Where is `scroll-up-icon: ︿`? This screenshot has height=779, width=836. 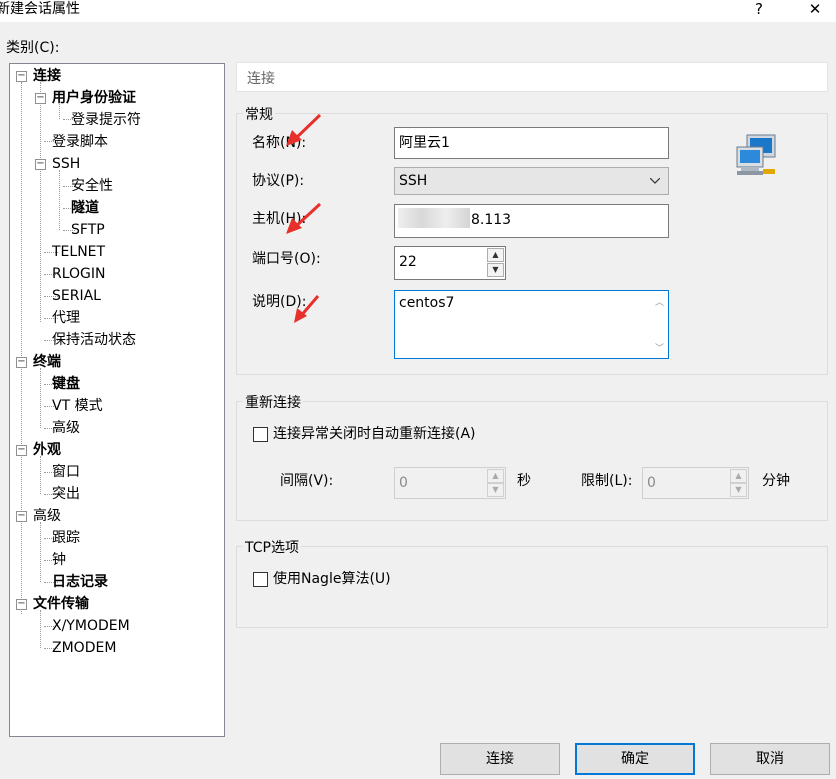
scroll-up-icon: ︿ is located at coordinates (659, 301).